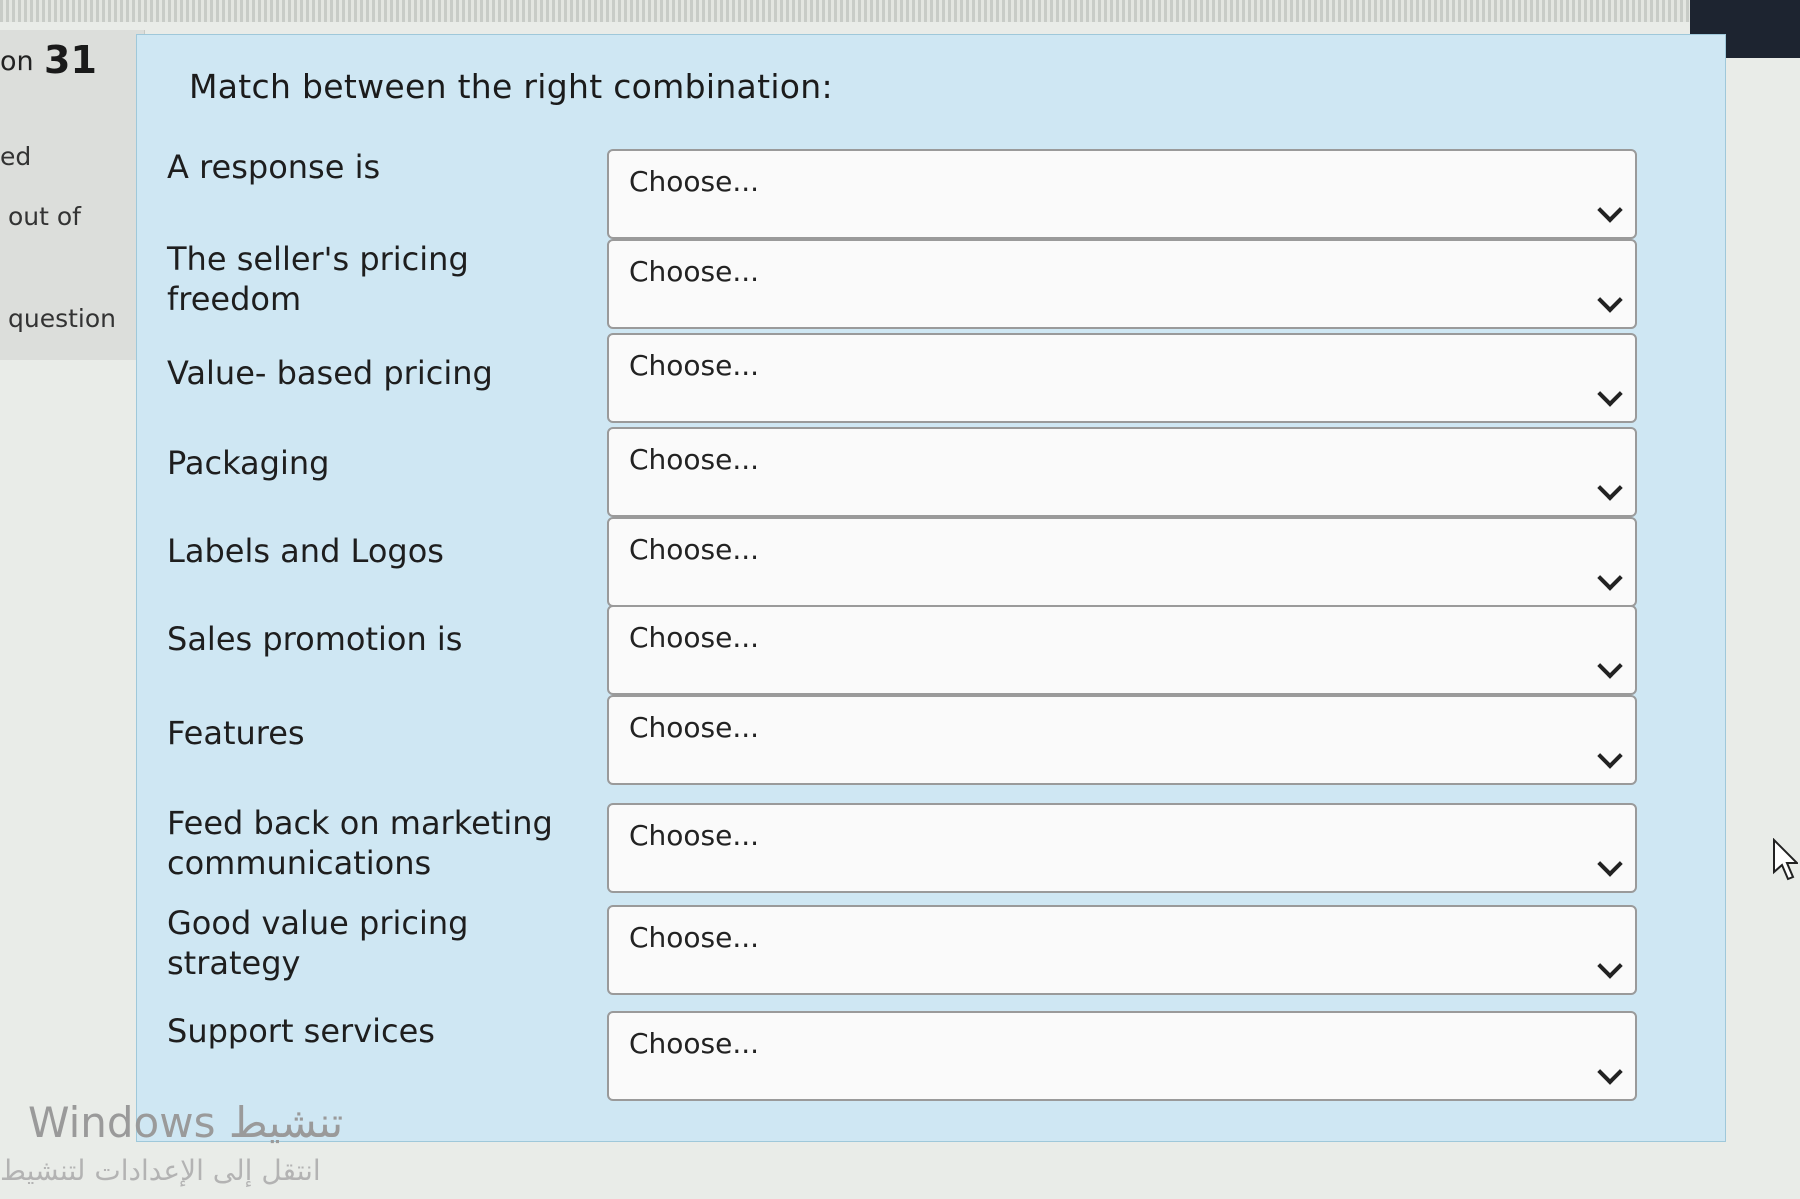 Image resolution: width=1800 pixels, height=1199 pixels. Describe the element at coordinates (44, 216) in the screenshot. I see `question-mark: out of` at that location.